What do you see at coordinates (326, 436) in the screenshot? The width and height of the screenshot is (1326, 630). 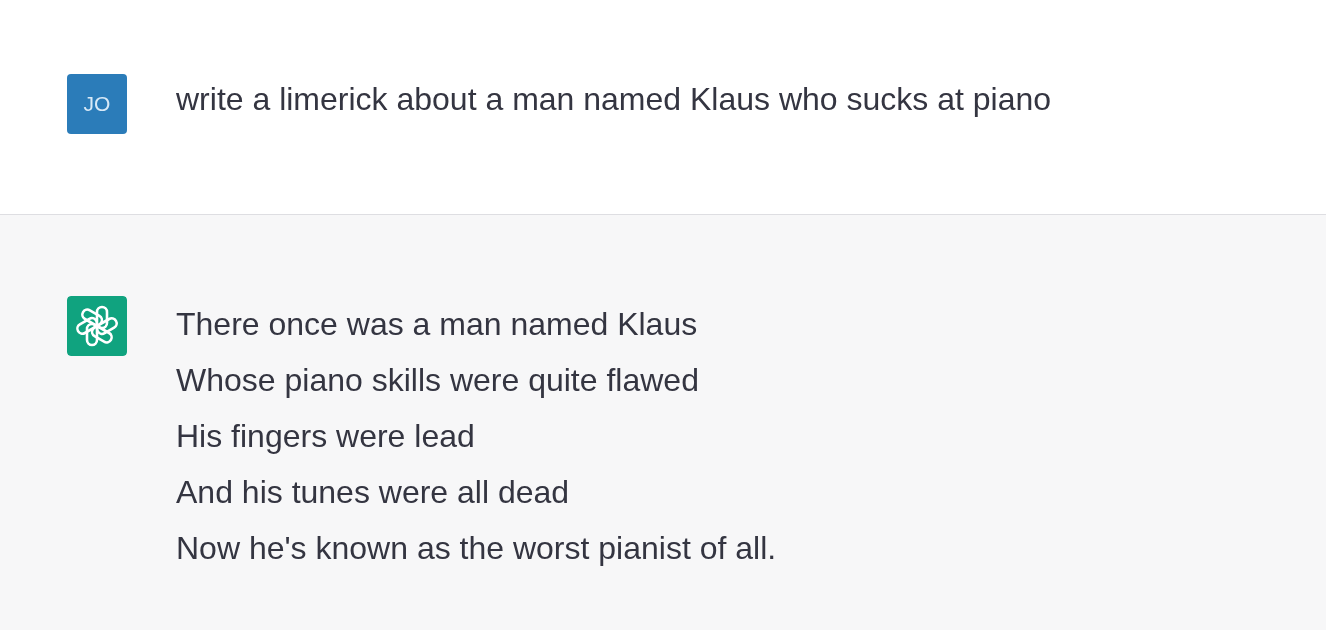 I see `poem-line: His fingers were lead` at bounding box center [326, 436].